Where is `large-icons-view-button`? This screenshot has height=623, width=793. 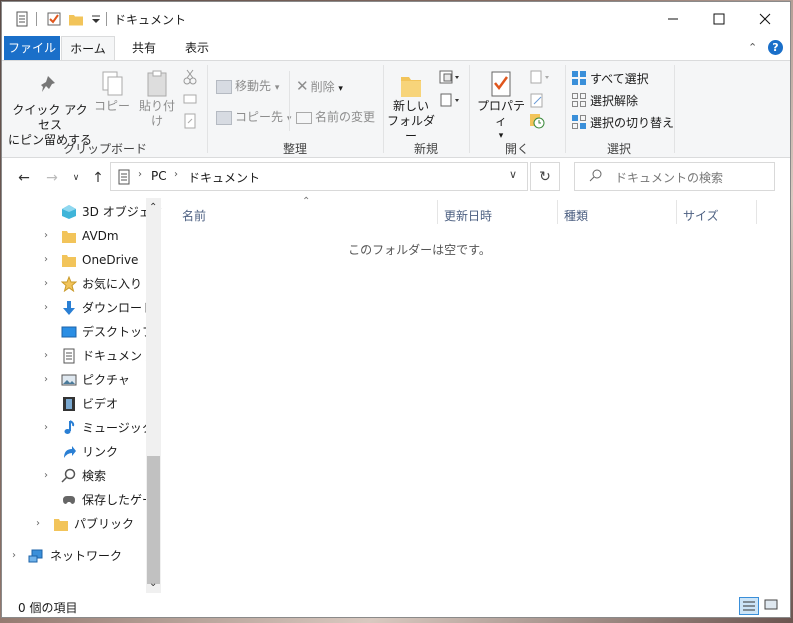 large-icons-view-button is located at coordinates (772, 606).